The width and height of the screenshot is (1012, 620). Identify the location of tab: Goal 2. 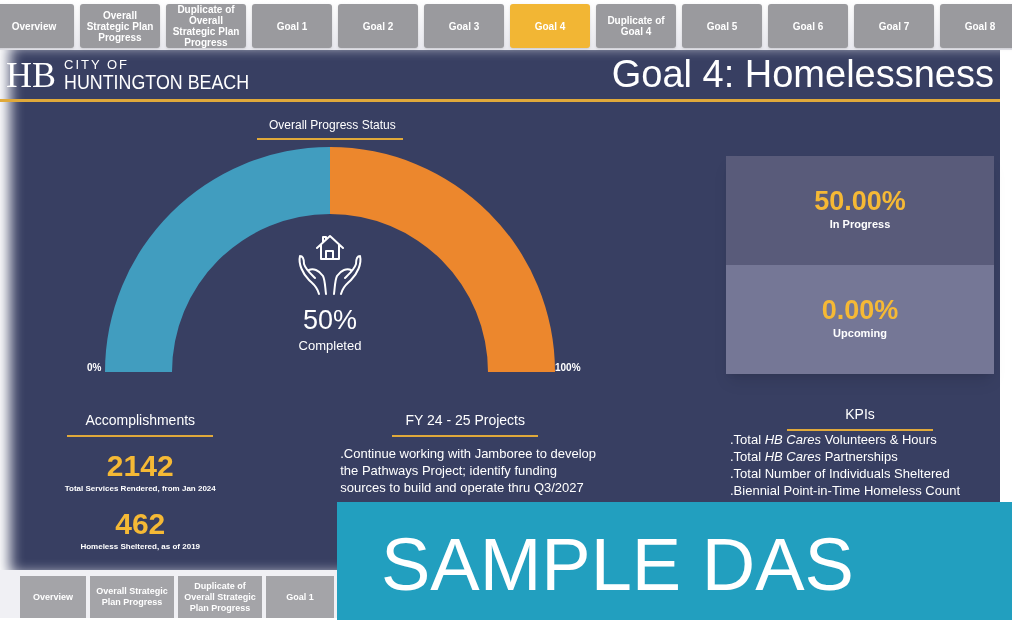
(378, 26).